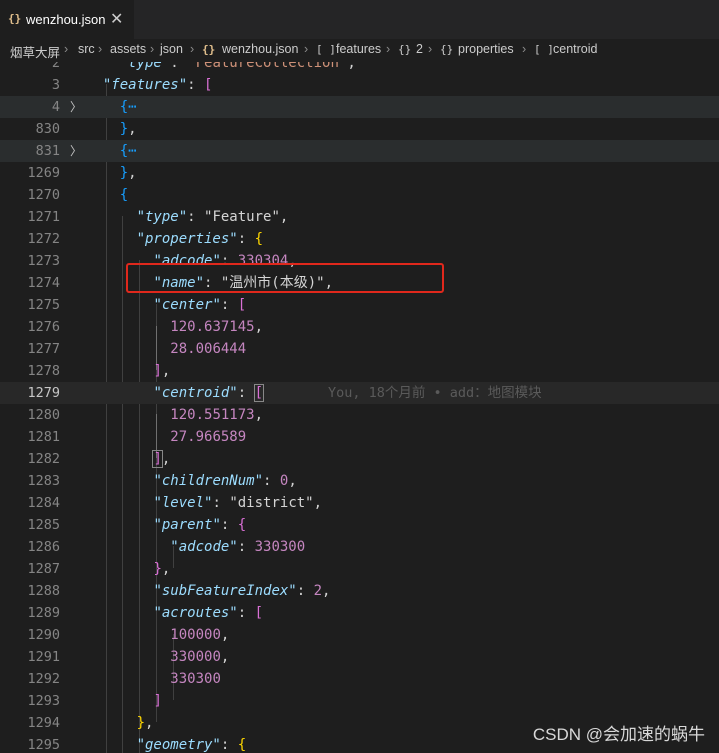  I want to click on code-line: 1282 ],, so click(99, 459).